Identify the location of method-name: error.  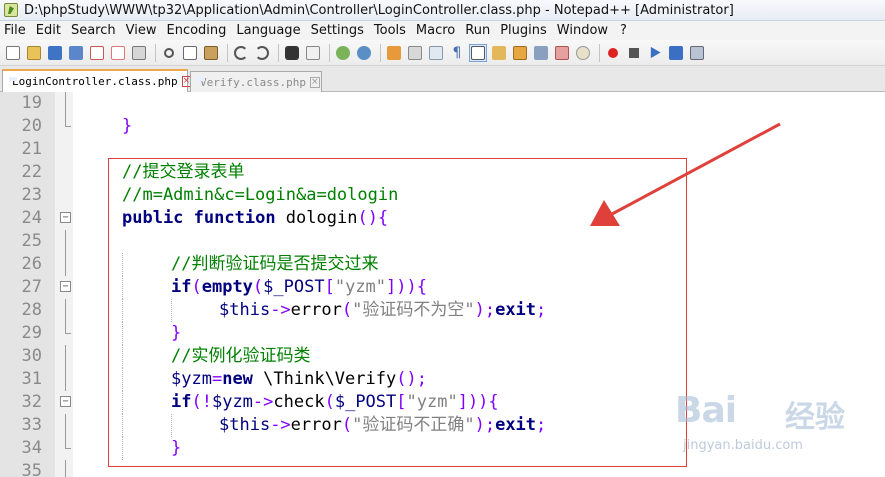
(316, 425).